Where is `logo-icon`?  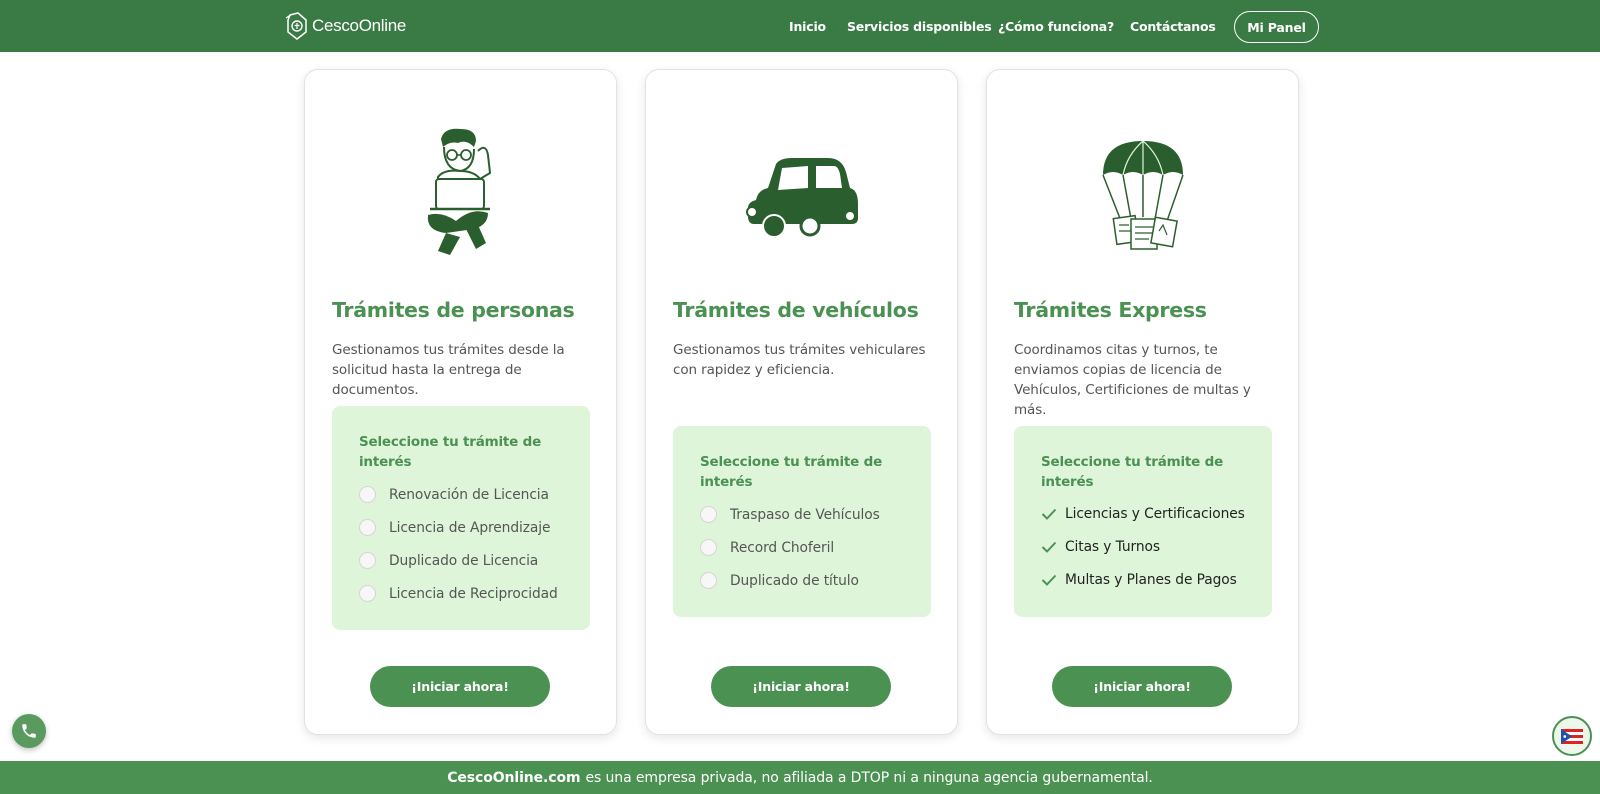 logo-icon is located at coordinates (296, 26).